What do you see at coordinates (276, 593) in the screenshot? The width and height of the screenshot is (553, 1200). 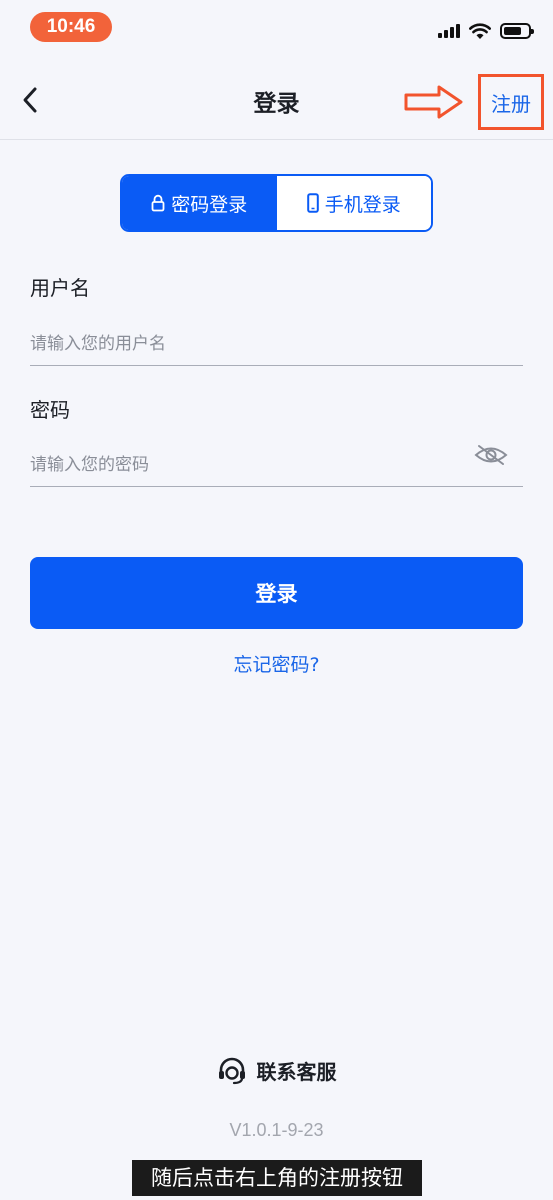 I see `login-button: 登录` at bounding box center [276, 593].